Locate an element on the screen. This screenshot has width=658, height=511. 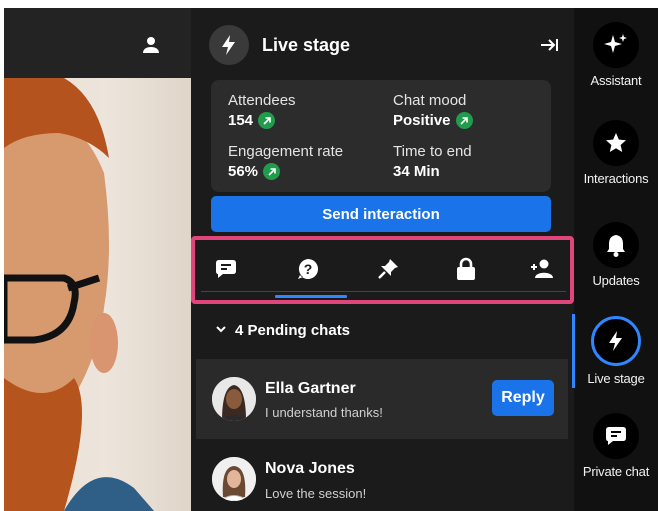
time-to-end-label: Time to end is located at coordinates (432, 151).